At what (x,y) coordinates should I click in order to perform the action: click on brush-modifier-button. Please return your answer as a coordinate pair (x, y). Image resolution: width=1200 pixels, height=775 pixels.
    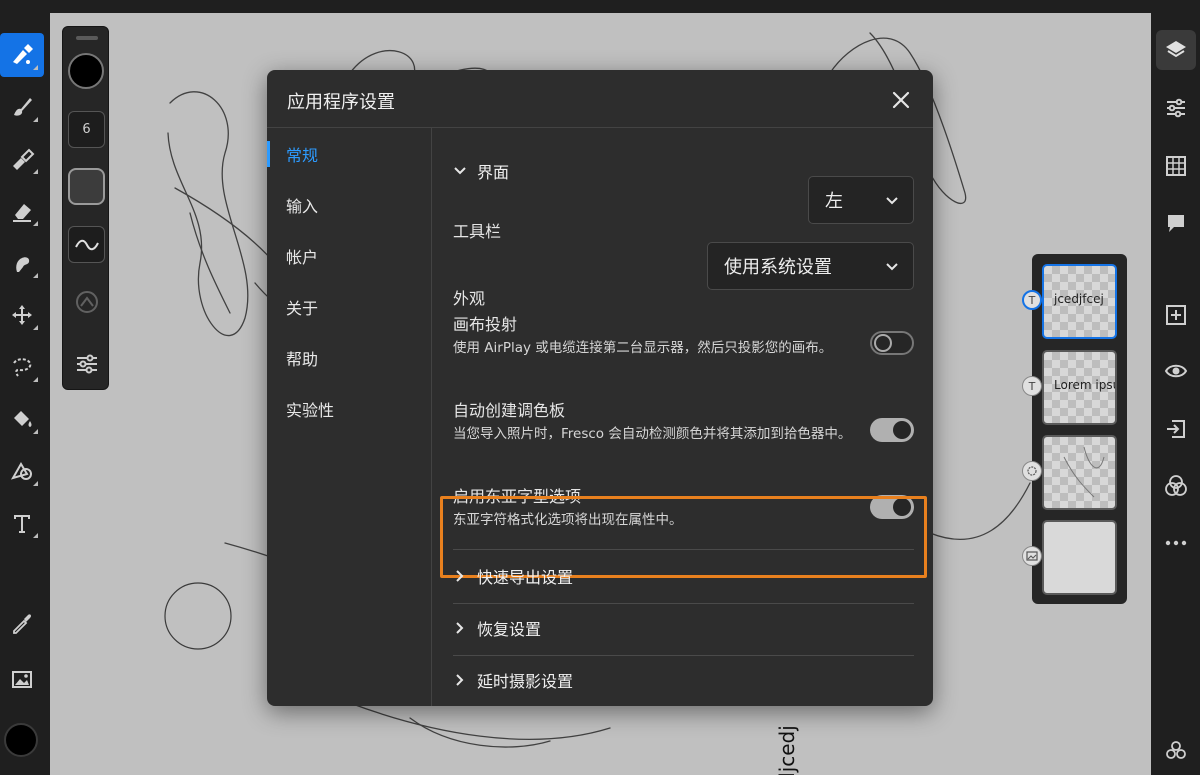
    Looking at the image, I should click on (86, 301).